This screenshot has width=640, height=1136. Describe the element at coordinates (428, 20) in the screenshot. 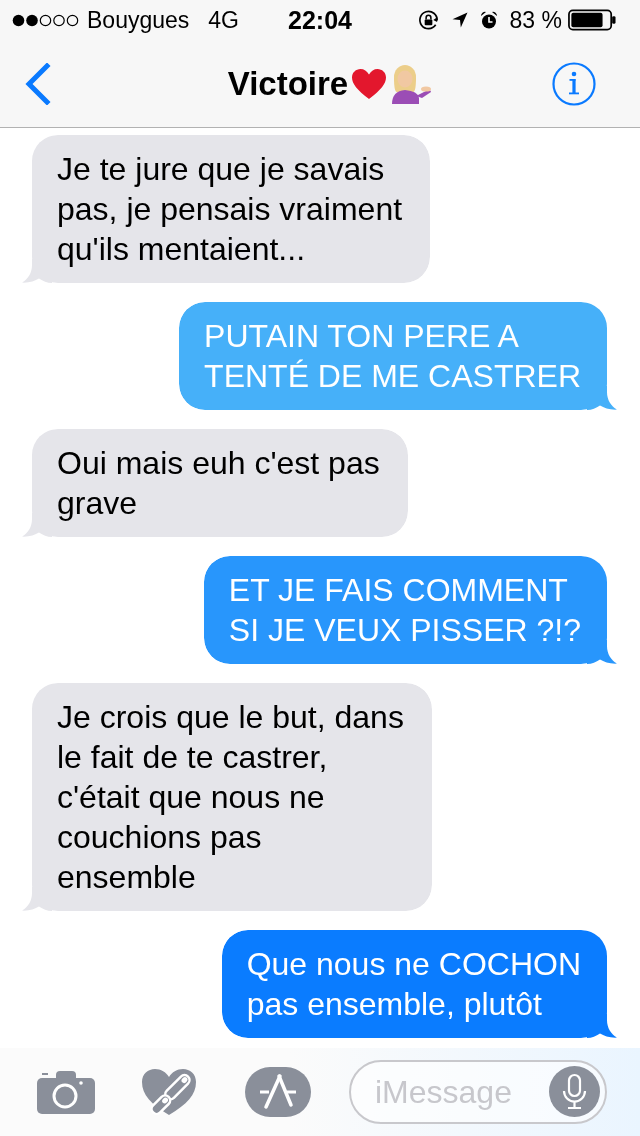

I see `rotation-lock-icon` at that location.